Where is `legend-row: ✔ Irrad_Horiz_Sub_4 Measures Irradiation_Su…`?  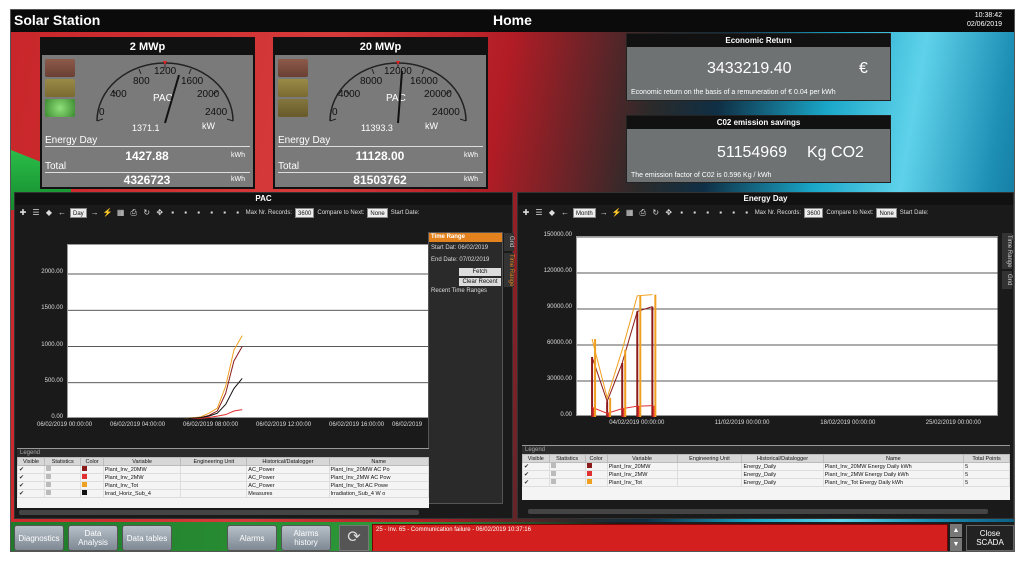
legend-row: ✔ Irrad_Horiz_Sub_4 Measures Irradiation_Su… is located at coordinates (223, 493).